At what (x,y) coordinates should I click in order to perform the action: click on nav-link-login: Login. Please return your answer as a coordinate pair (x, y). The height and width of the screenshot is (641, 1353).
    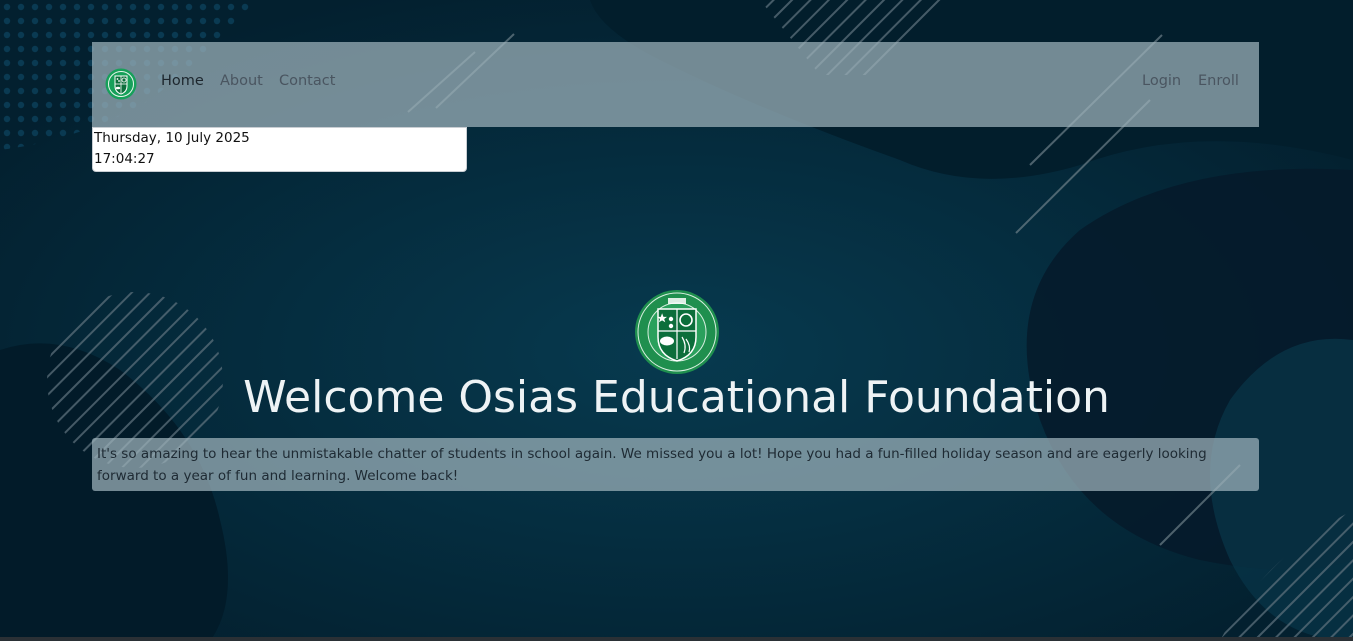
    Looking at the image, I should click on (1161, 81).